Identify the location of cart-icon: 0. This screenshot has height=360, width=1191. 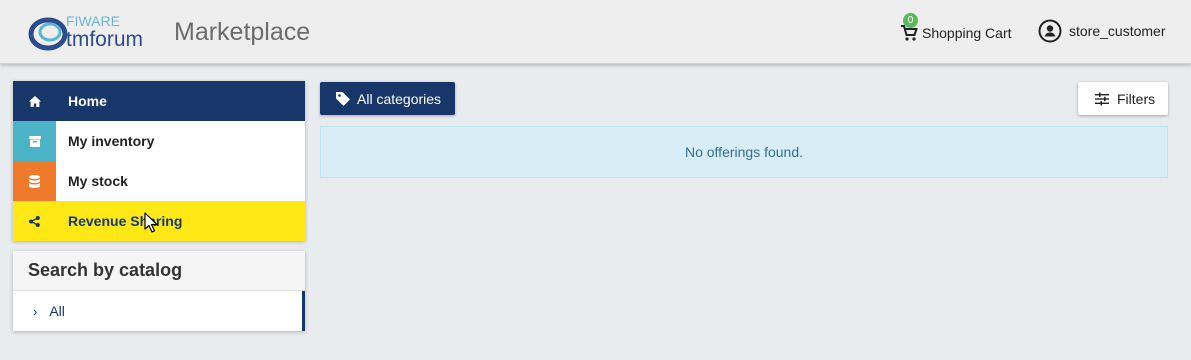
(909, 27).